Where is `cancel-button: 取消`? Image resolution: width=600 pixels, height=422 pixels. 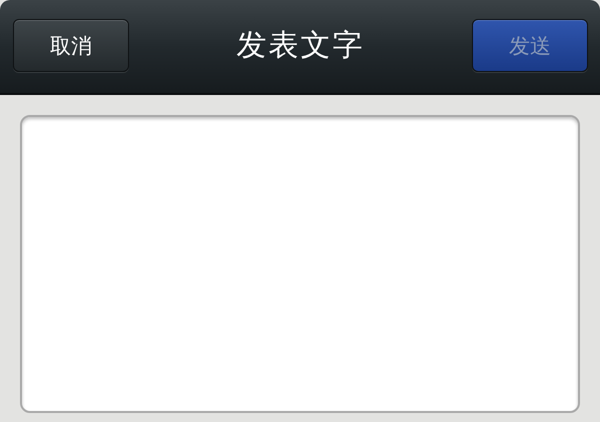
cancel-button: 取消 is located at coordinates (71, 45).